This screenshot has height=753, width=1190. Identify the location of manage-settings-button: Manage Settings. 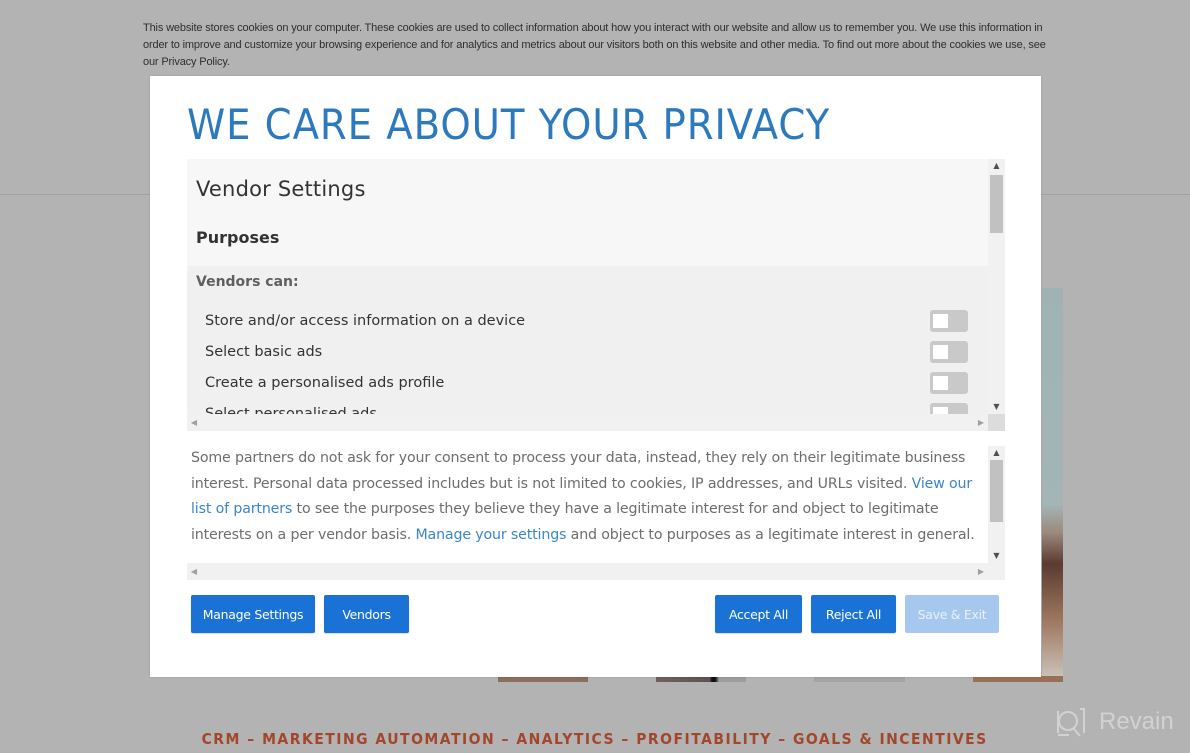
(253, 614).